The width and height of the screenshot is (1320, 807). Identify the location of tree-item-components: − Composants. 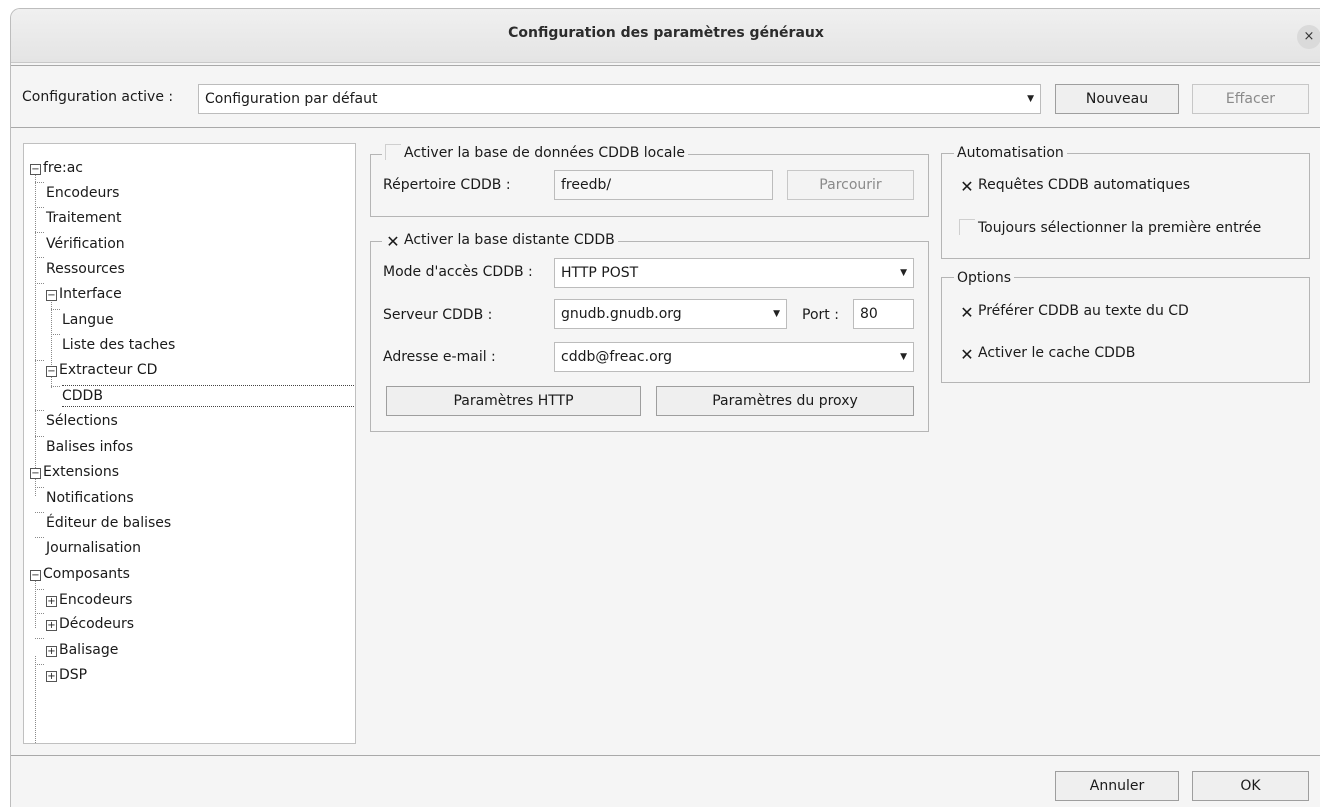
(80, 575).